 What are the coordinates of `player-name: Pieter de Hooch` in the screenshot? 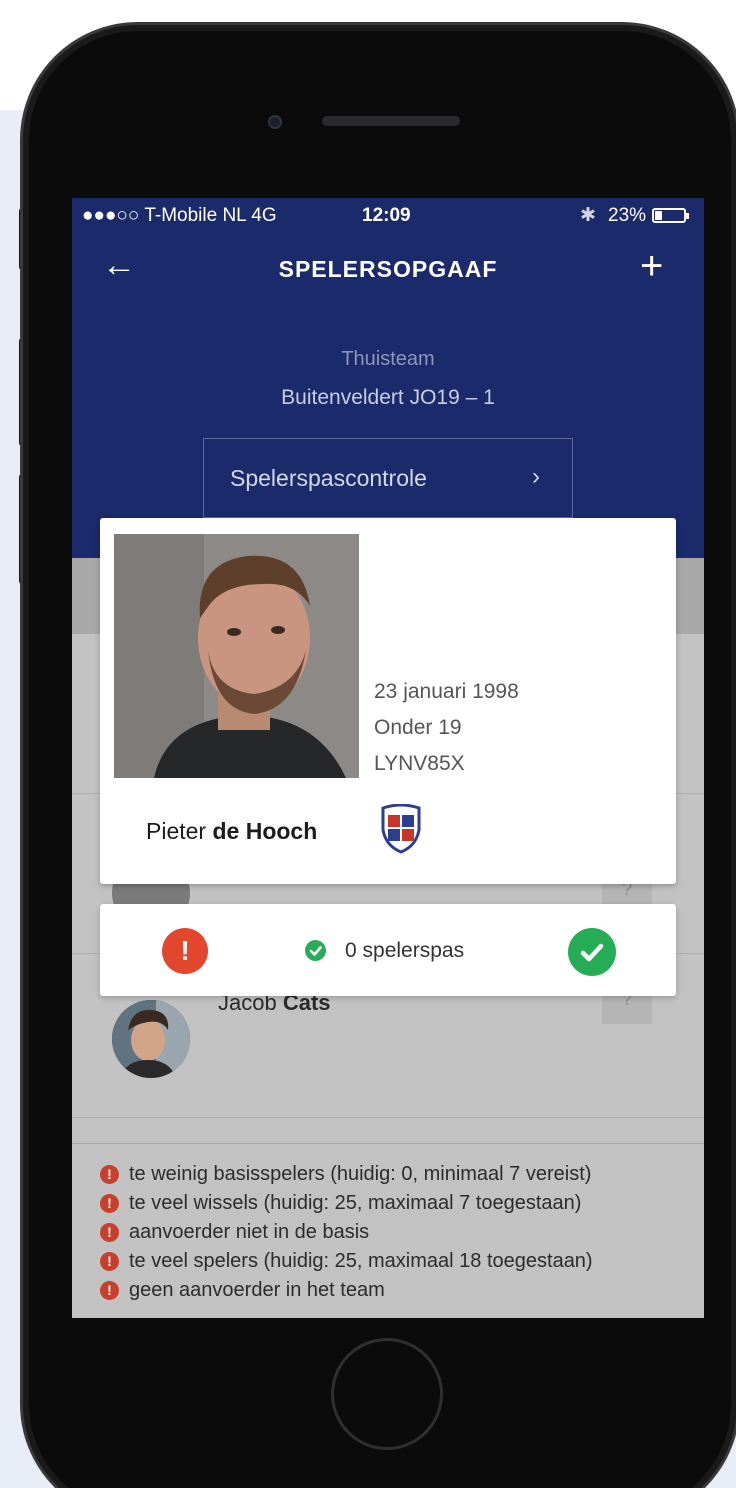 It's located at (232, 831).